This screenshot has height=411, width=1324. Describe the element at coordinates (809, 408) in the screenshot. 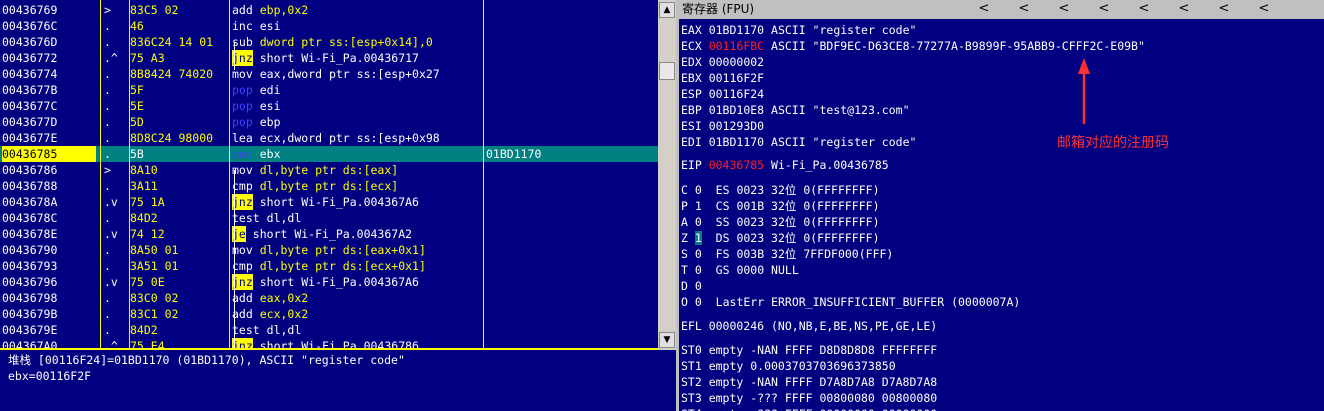

I see `fpu-register-line: ST4 empty -??? FFFF 00000000 00000000` at that location.